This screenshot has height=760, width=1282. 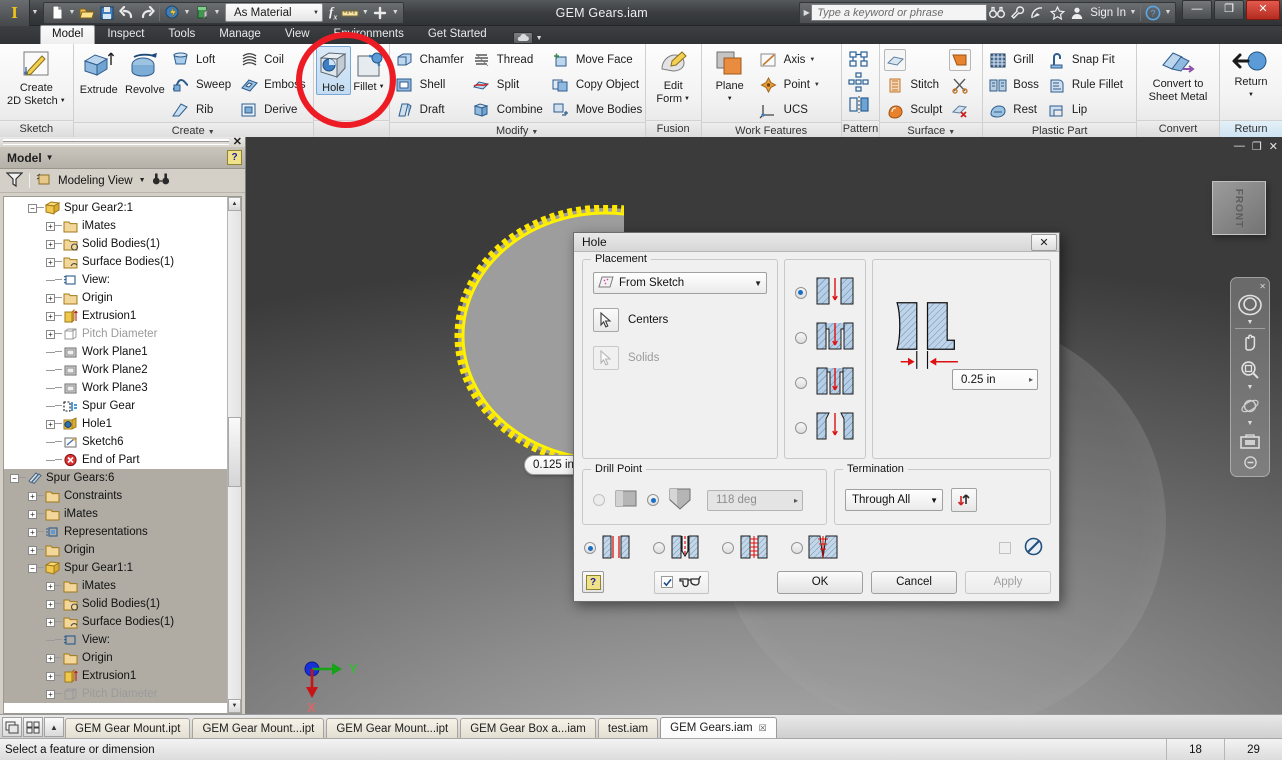 I want to click on doc-tab-4: test.iam, so click(x=628, y=728).